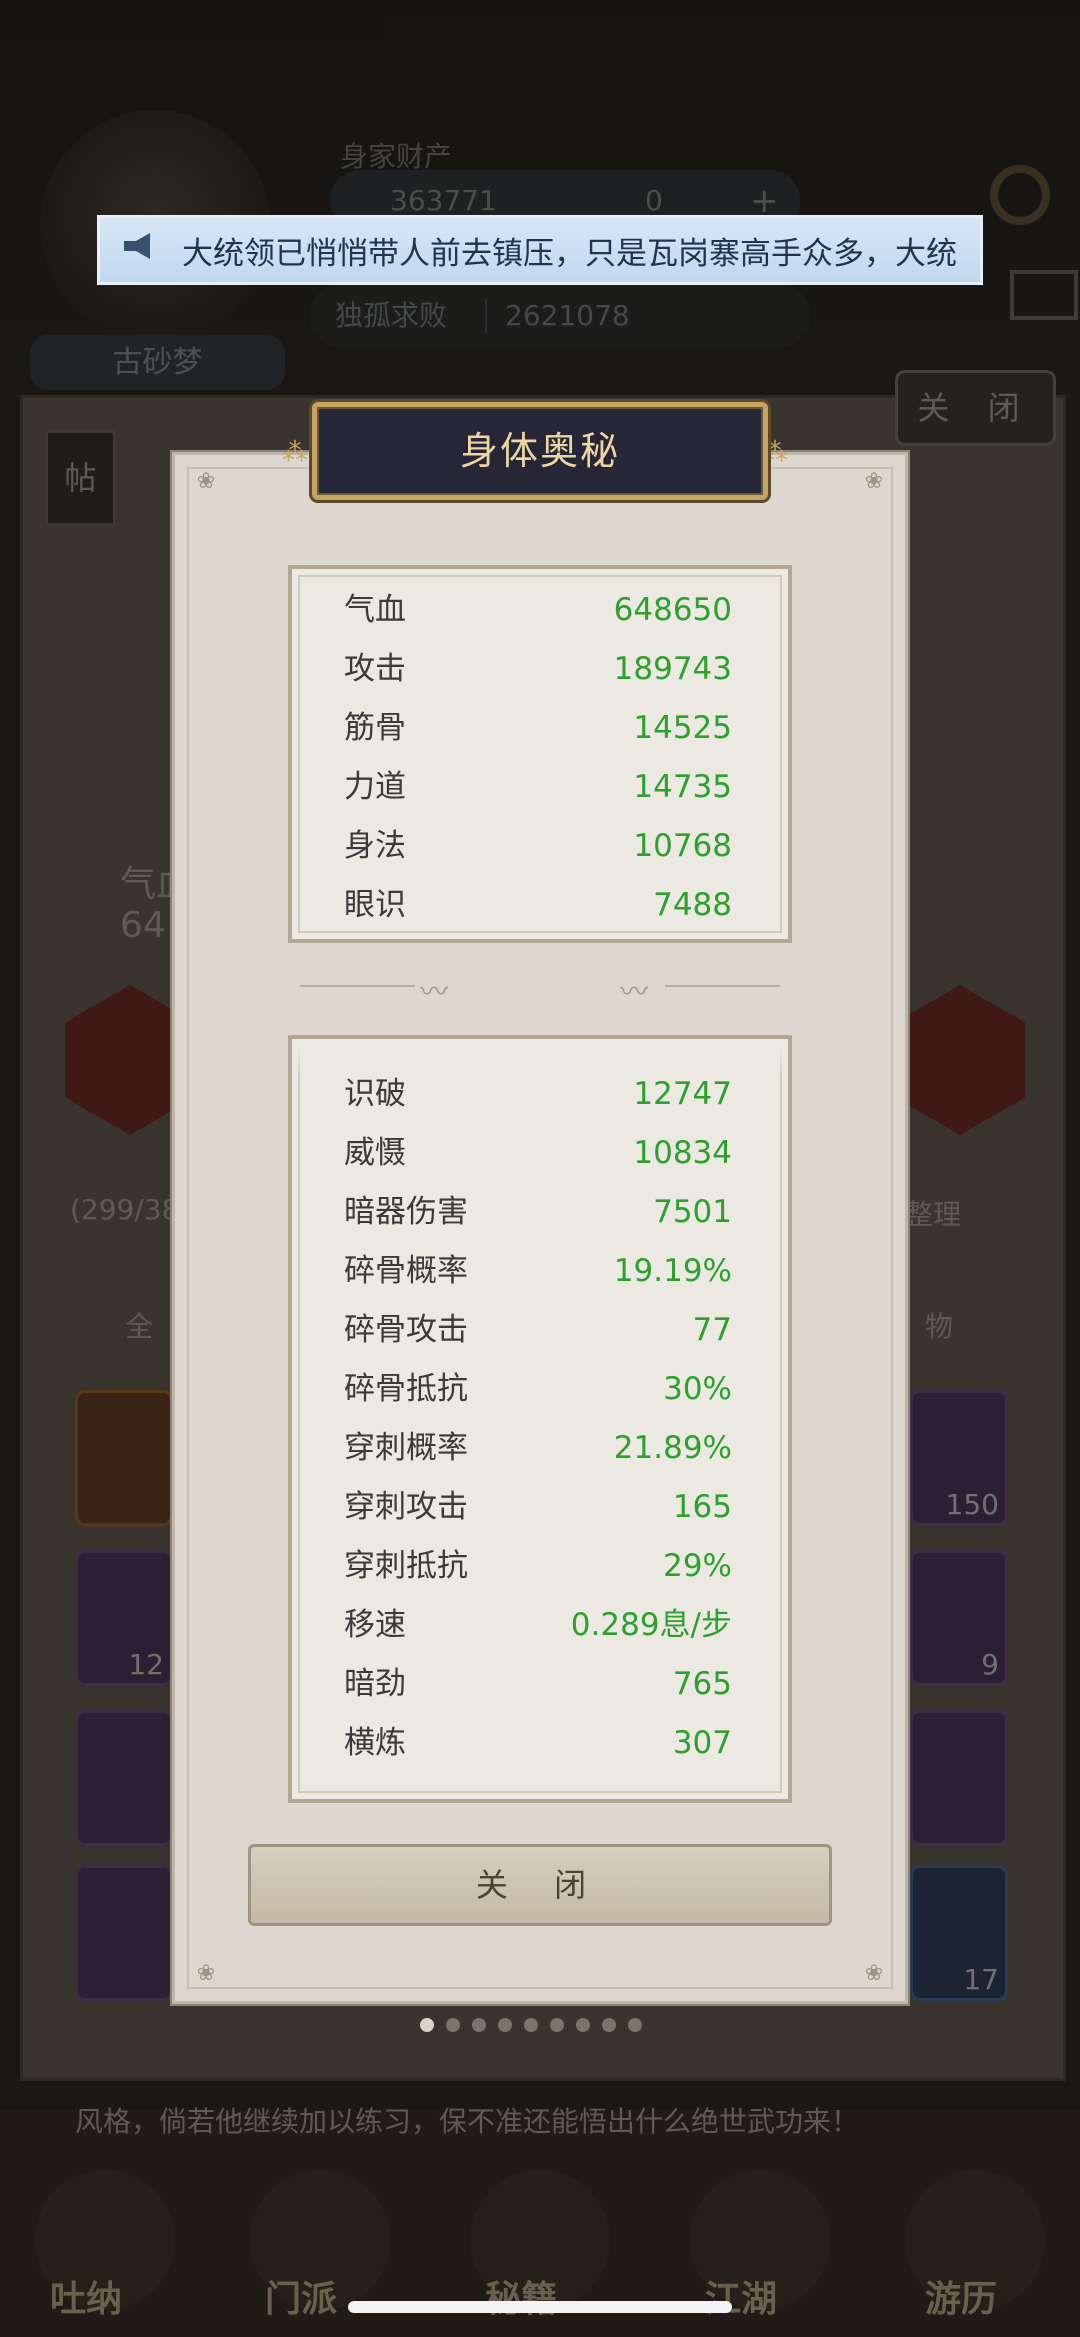  Describe the element at coordinates (143, 925) in the screenshot. I see `hp-value: 64` at that location.